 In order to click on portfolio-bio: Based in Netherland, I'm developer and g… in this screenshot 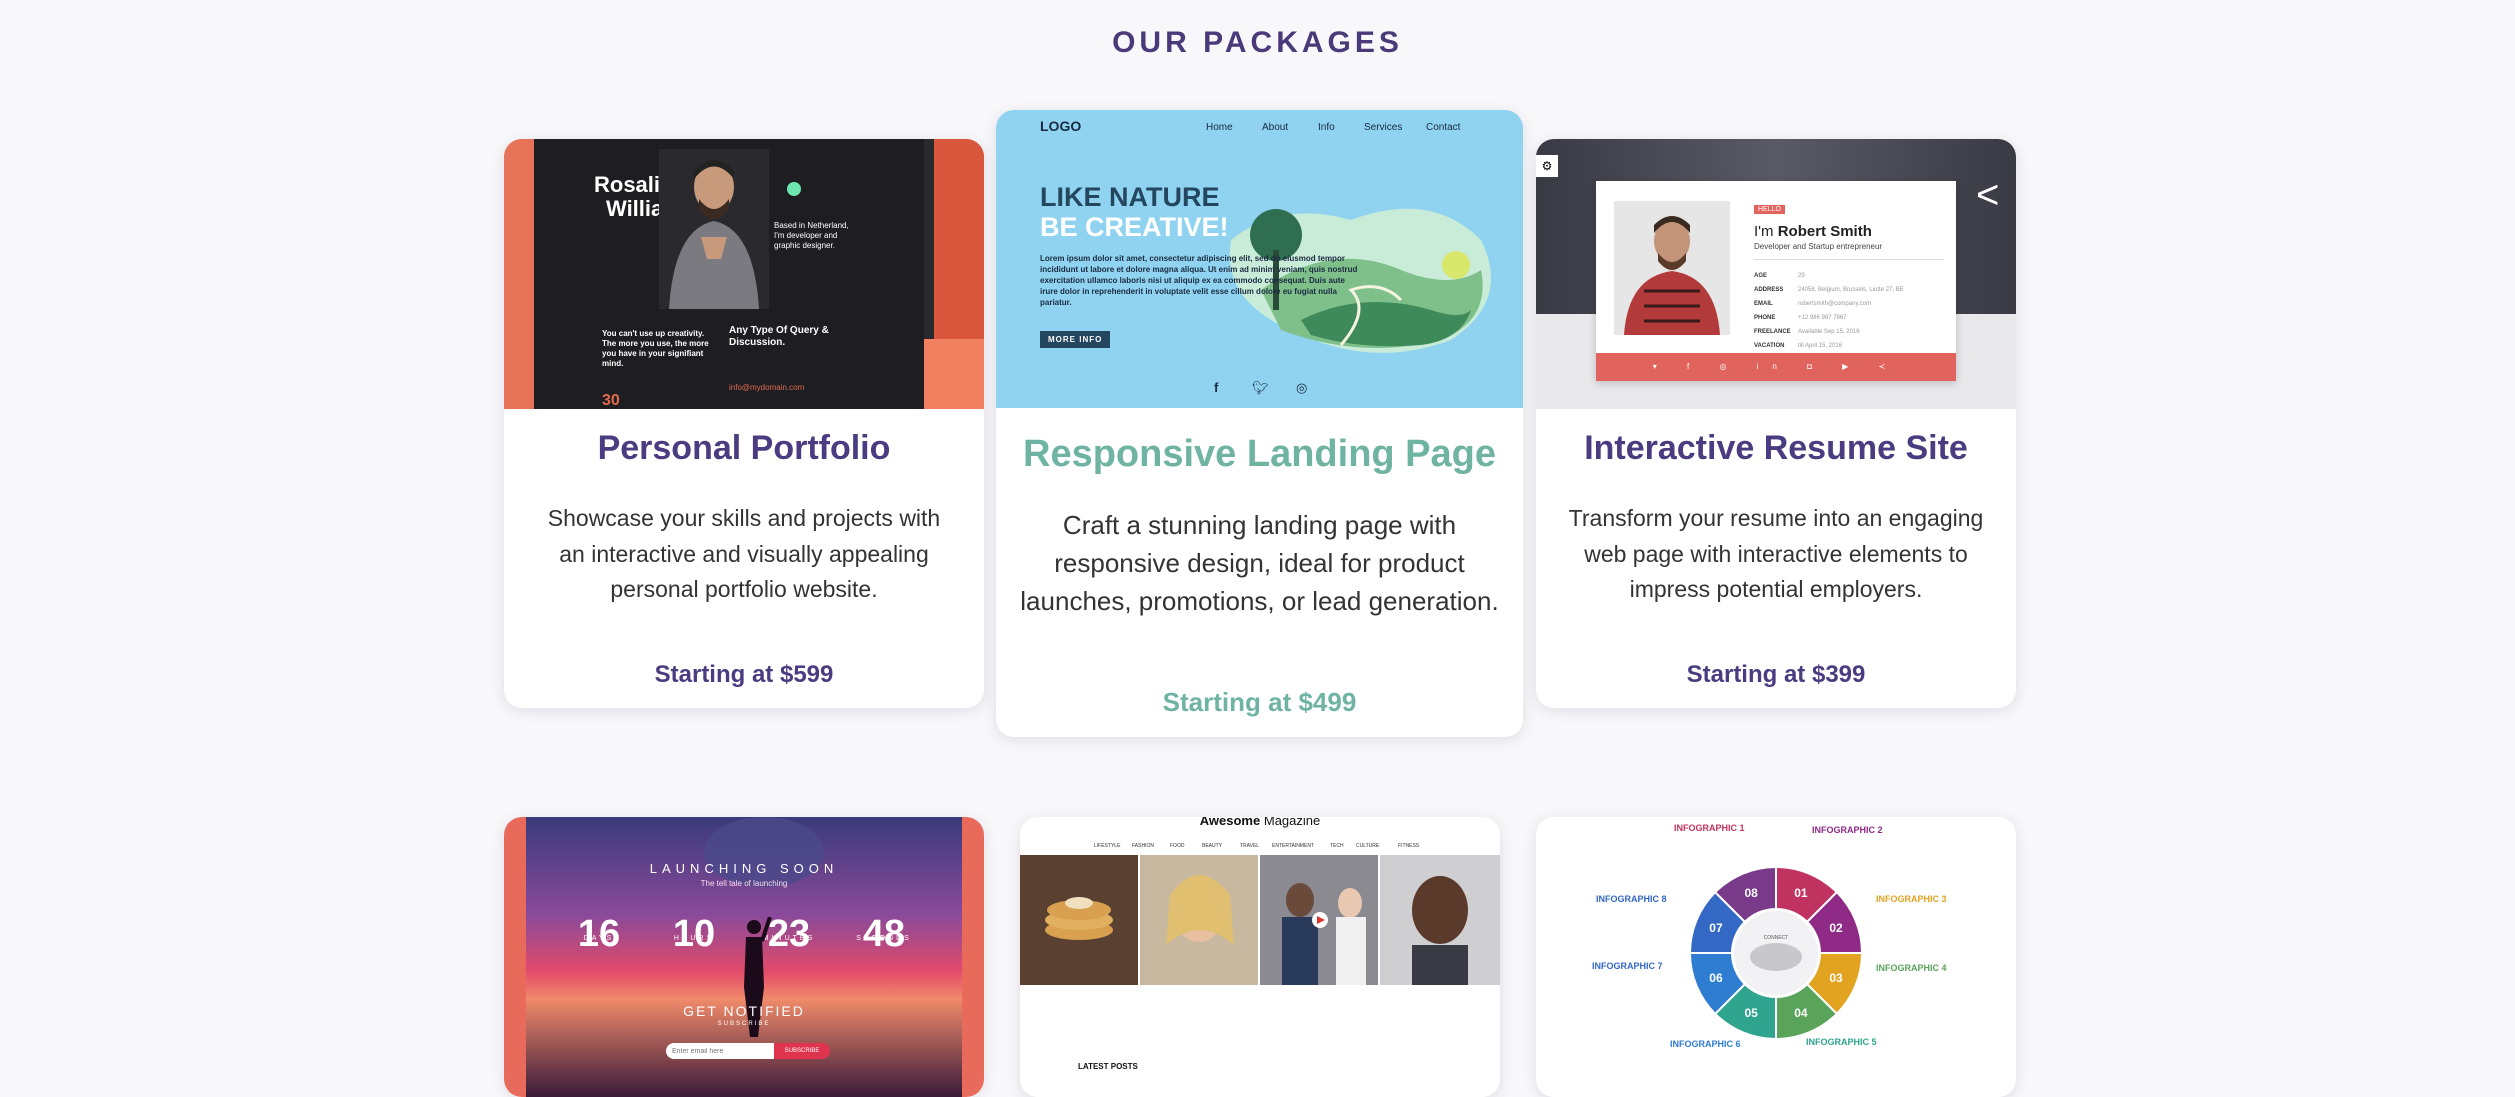, I will do `click(811, 235)`.